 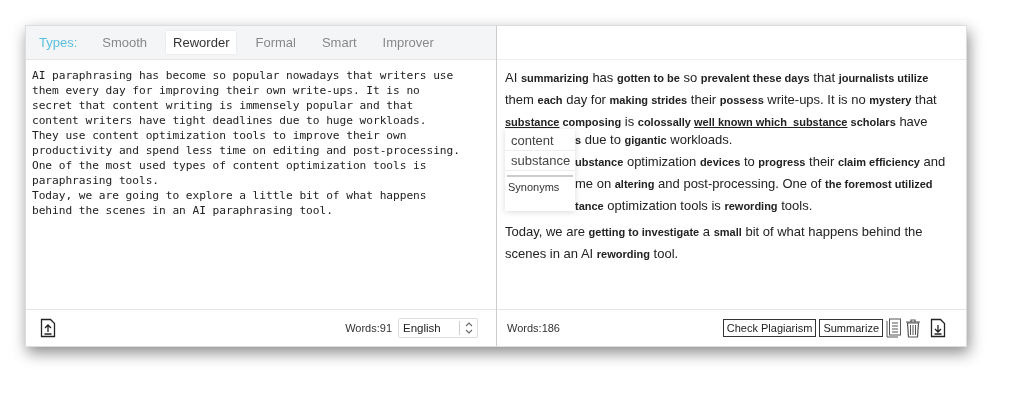 I want to click on upload-file-icon, so click(x=48, y=328).